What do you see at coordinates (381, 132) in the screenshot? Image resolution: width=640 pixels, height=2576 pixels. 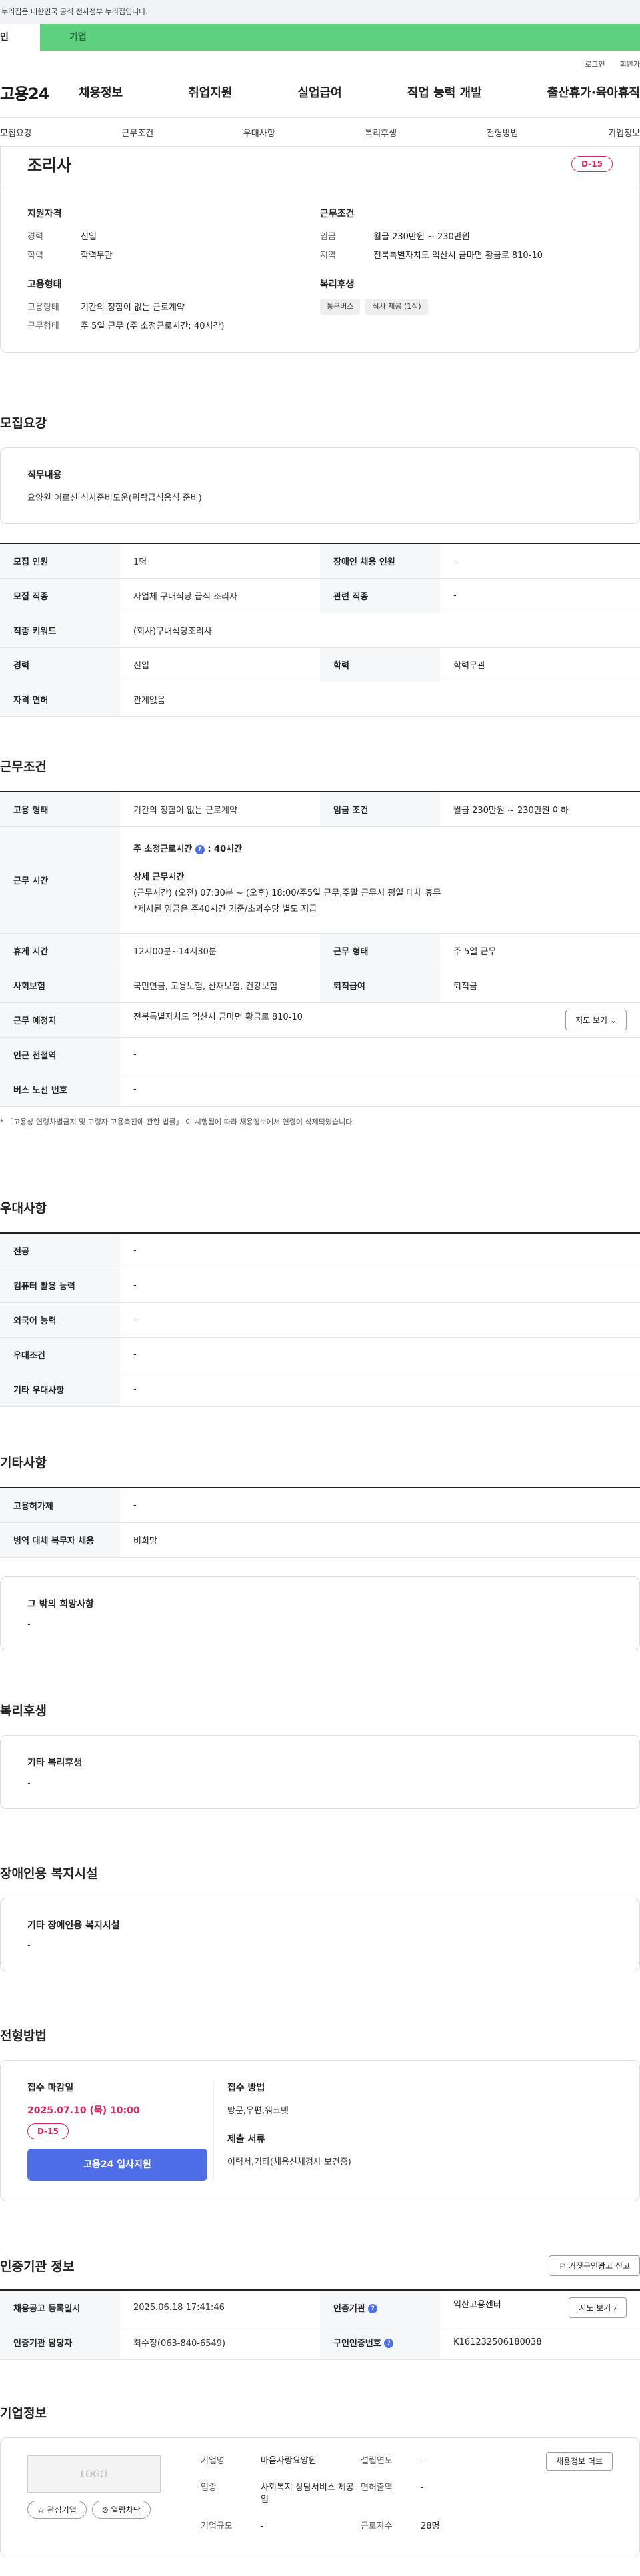 I see `subtab-welfare: 복리후생` at bounding box center [381, 132].